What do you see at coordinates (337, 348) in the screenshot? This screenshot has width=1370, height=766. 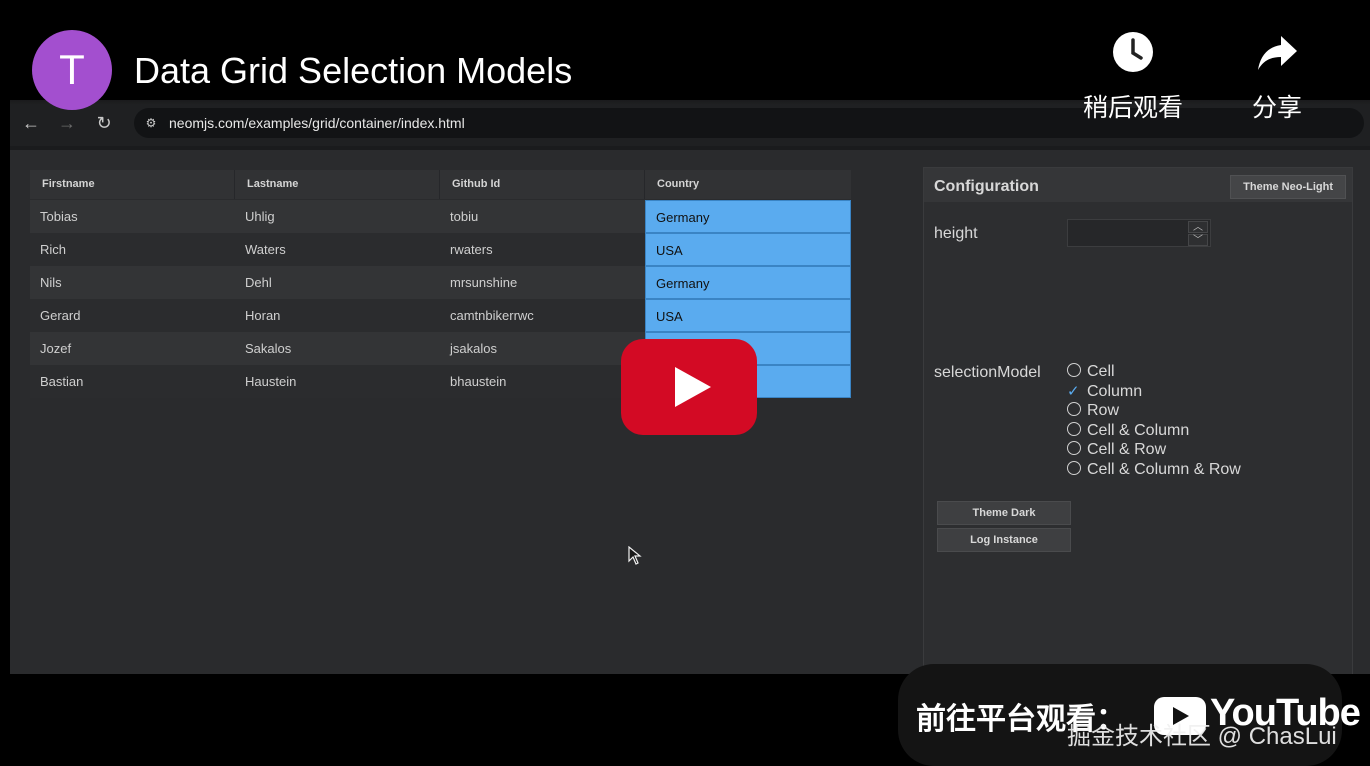 I see `cell-lastname: Sakalos` at bounding box center [337, 348].